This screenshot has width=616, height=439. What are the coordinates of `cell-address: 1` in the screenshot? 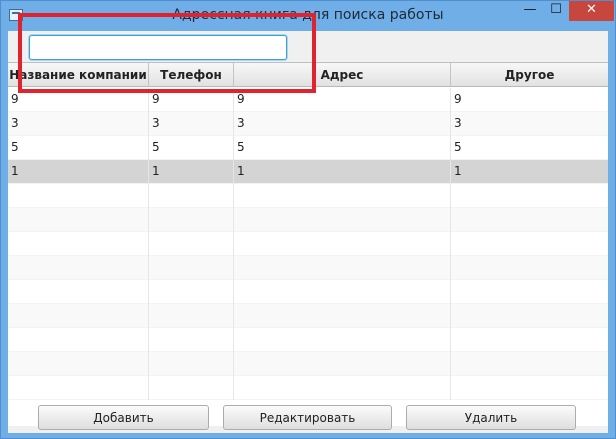 It's located at (342, 172).